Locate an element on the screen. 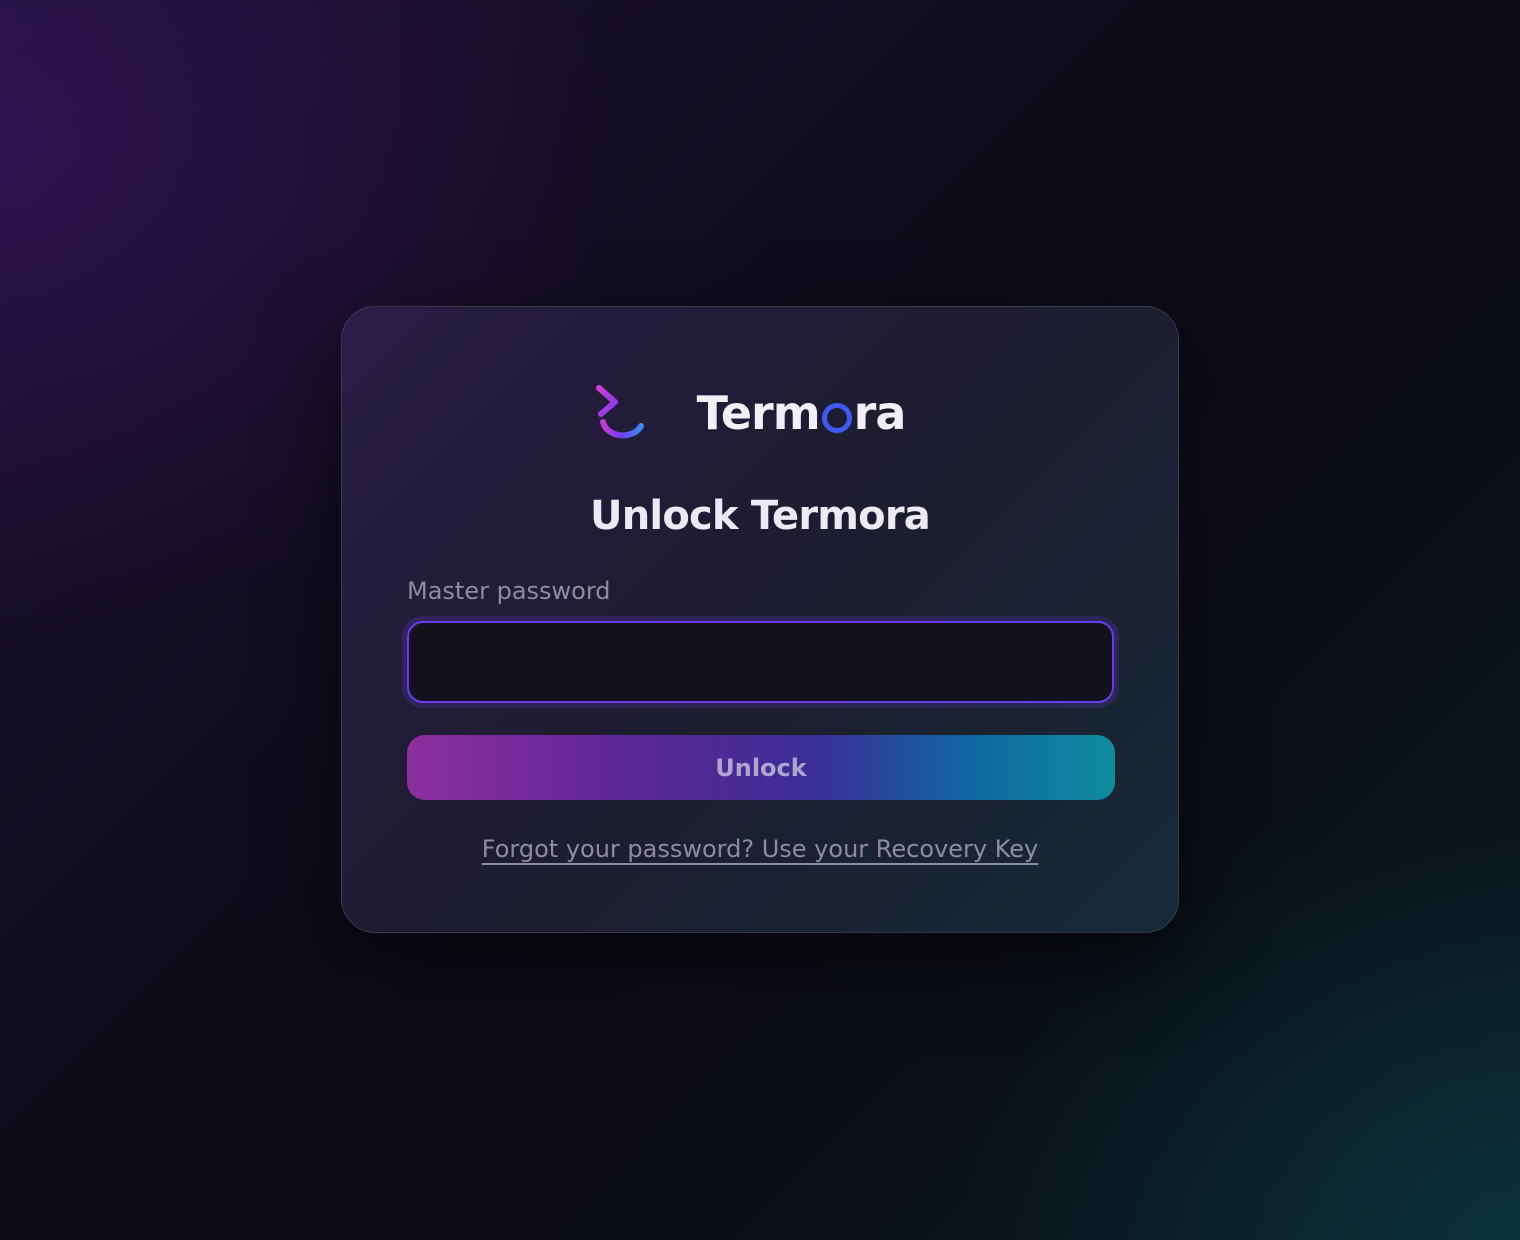 This screenshot has height=1240, width=1520. terminal-prompt-icon is located at coordinates (622, 412).